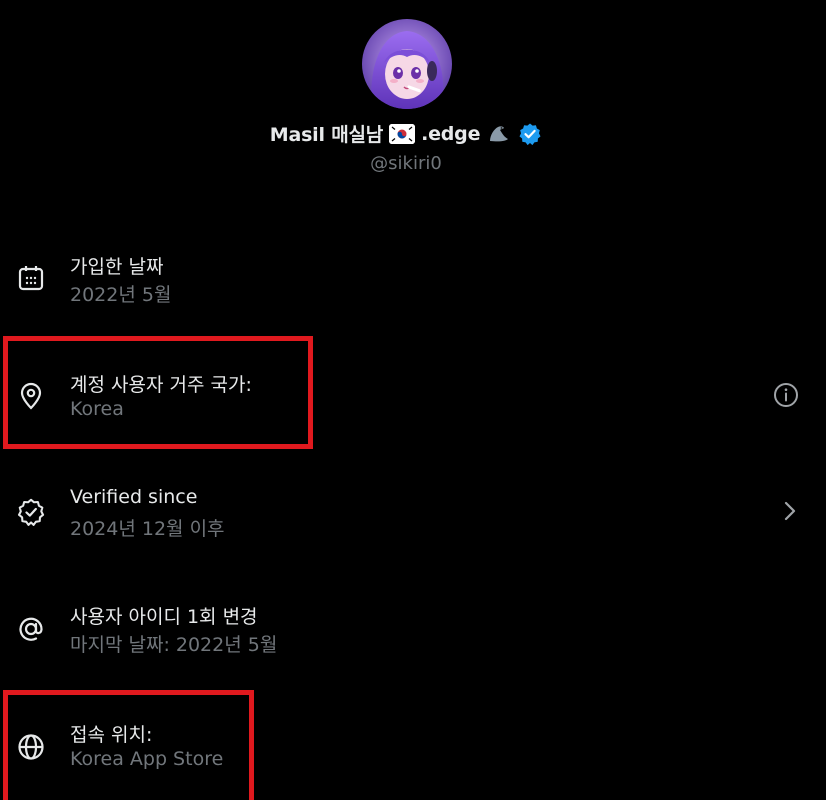 The width and height of the screenshot is (826, 800). Describe the element at coordinates (31, 278) in the screenshot. I see `calendar-icon` at that location.